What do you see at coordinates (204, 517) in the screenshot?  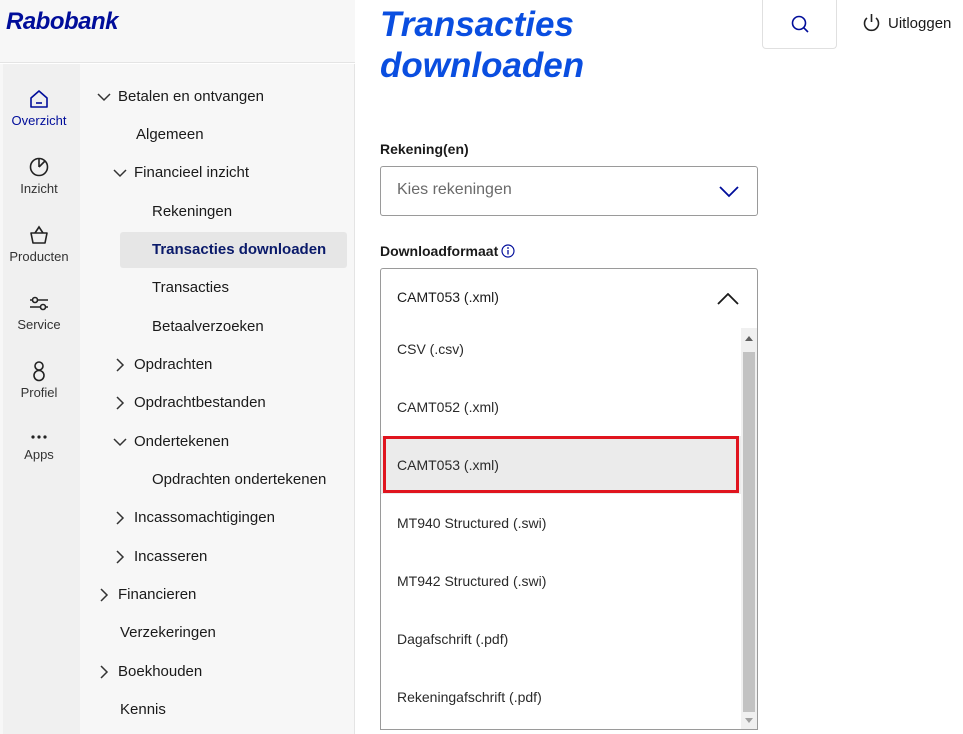 I see `nav-item-label: Incassomachtigingen` at bounding box center [204, 517].